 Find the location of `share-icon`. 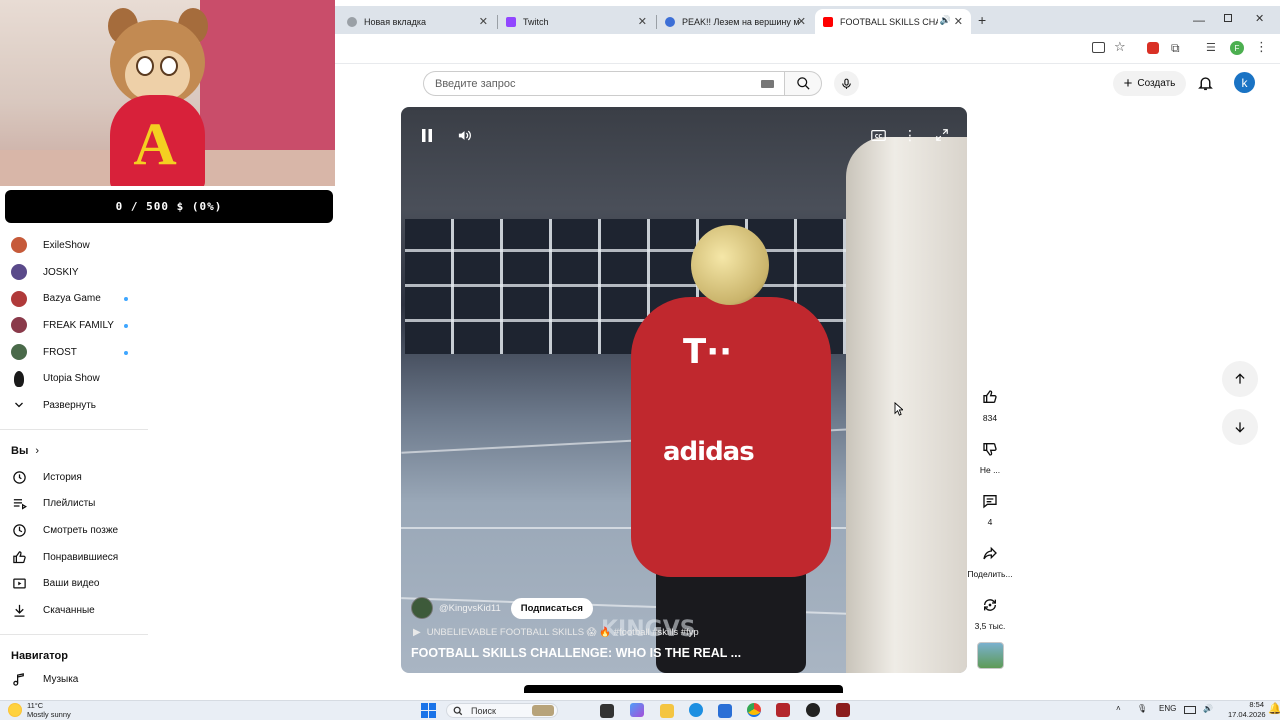

share-icon is located at coordinates (990, 553).